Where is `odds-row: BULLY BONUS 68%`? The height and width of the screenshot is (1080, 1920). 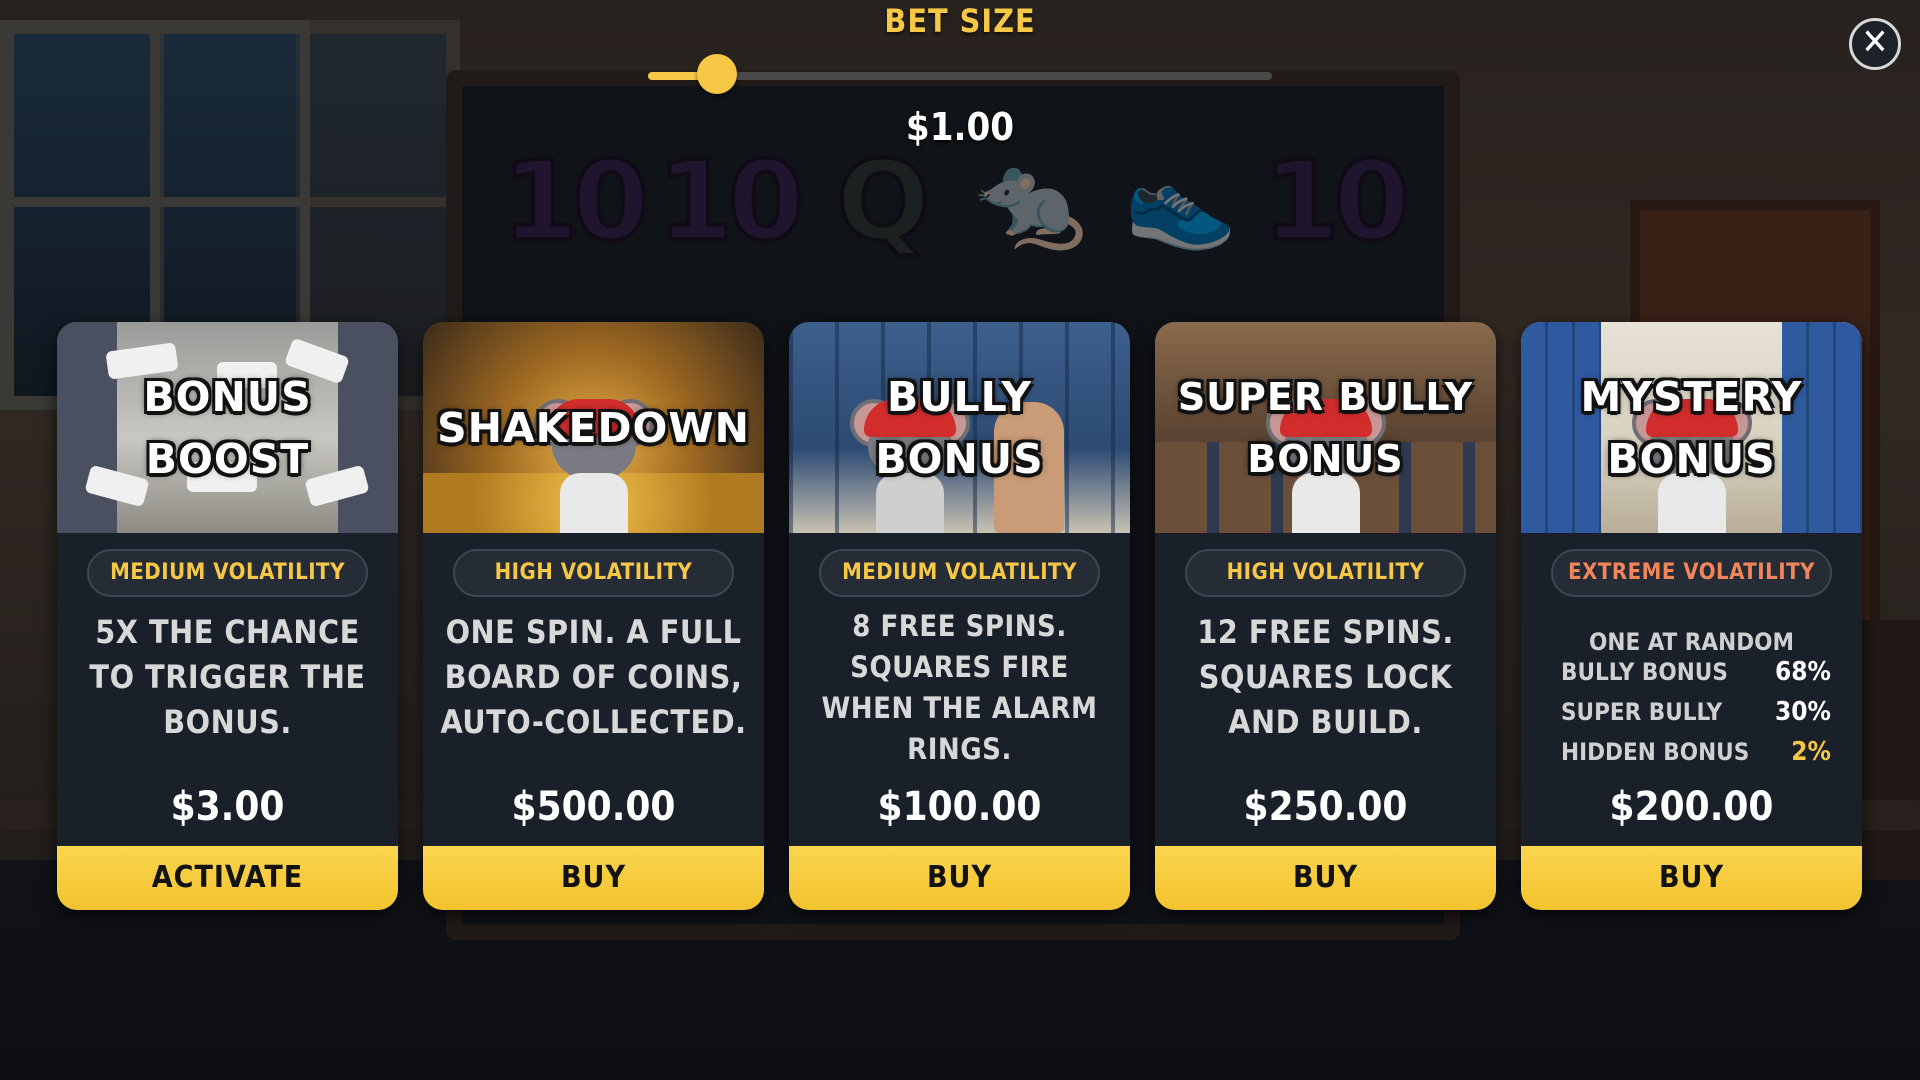
odds-row: BULLY BONUS 68% is located at coordinates (1696, 672).